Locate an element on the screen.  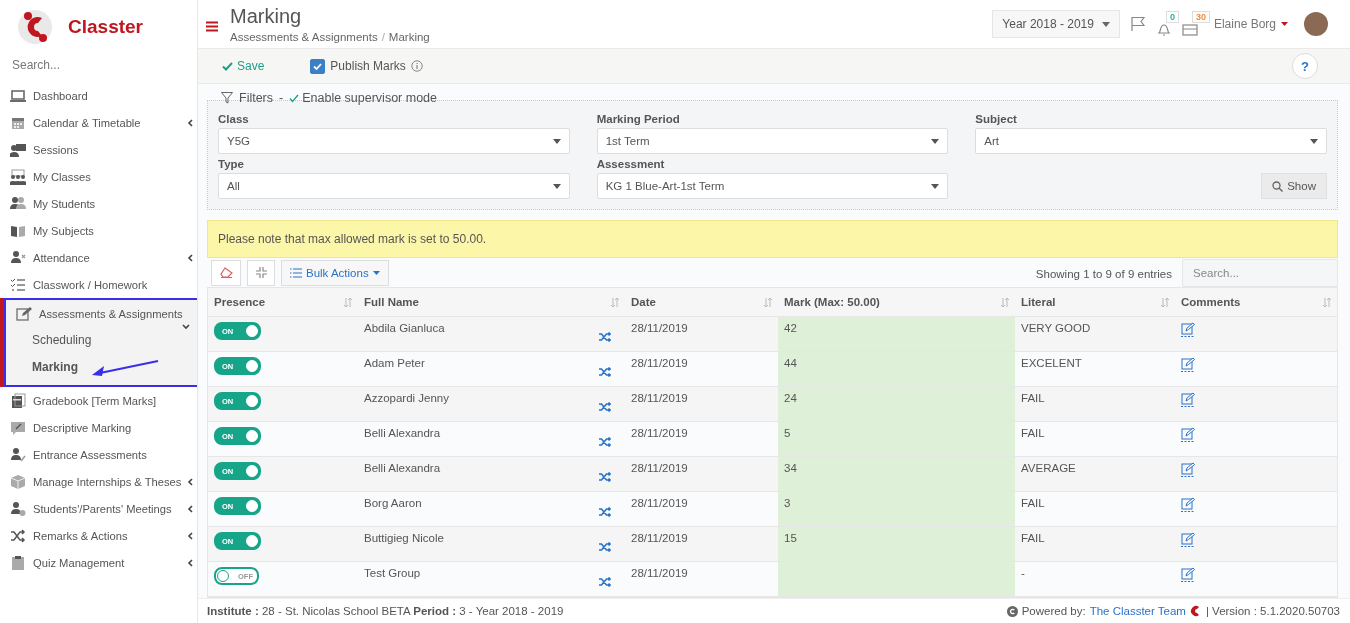
sidebar-item: Manage Internships & Theses is located at coordinates (98, 481).